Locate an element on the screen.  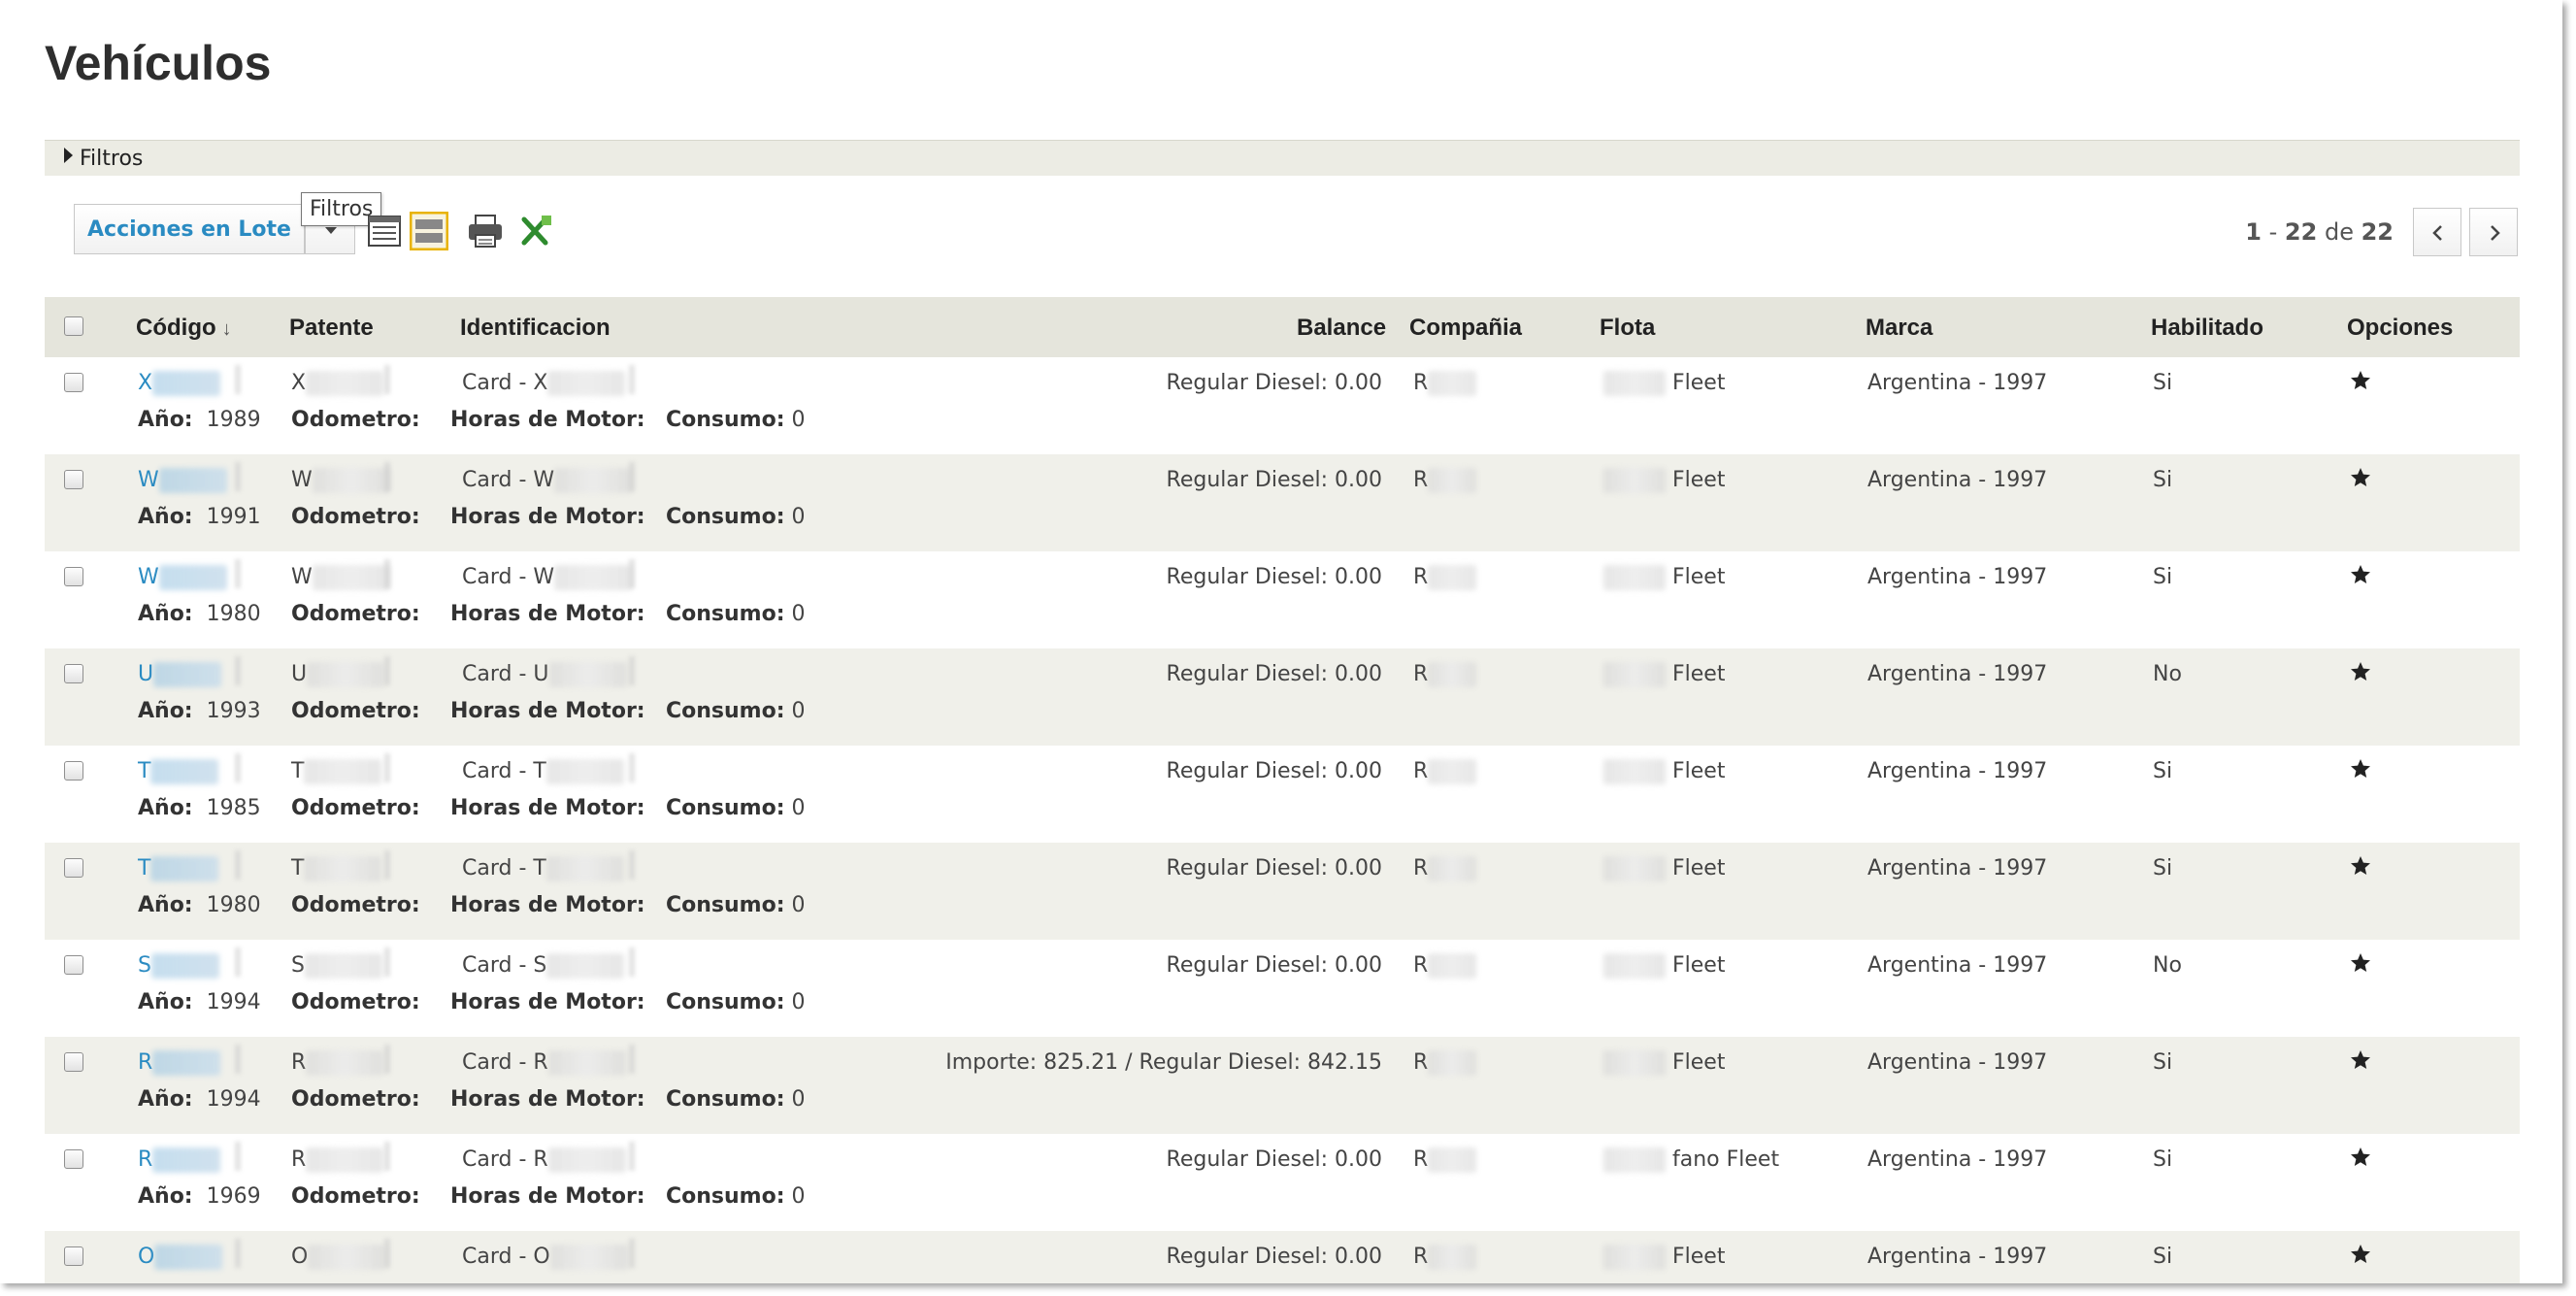
consumption-field: Consumo: 0 is located at coordinates (736, 1196).